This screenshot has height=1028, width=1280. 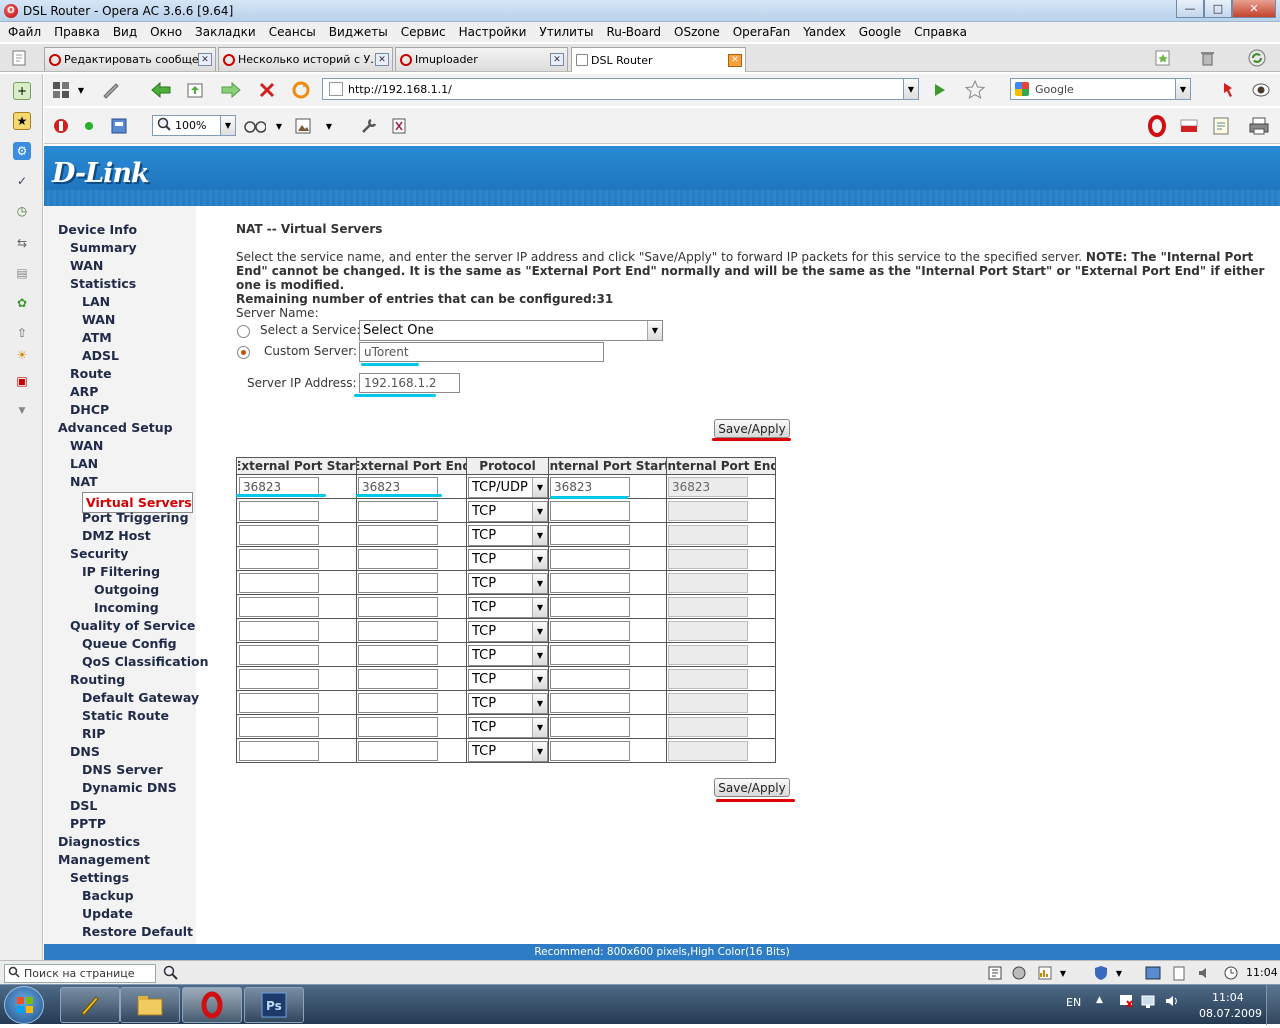 What do you see at coordinates (22, 91) in the screenshot?
I see `panel-add-icon: +` at bounding box center [22, 91].